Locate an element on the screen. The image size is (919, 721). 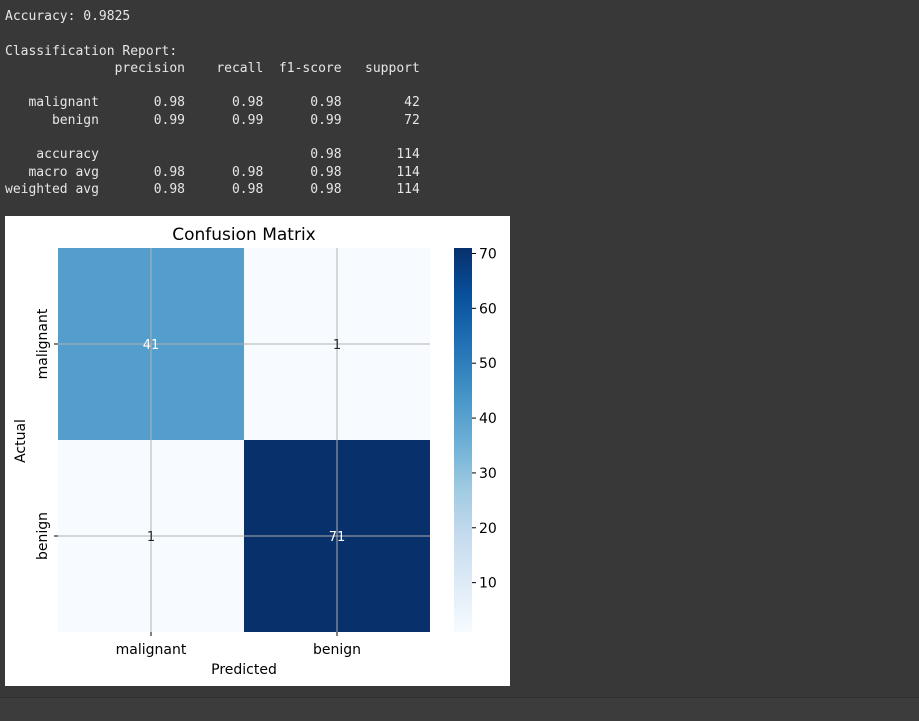
x-tick-label: malignant is located at coordinates (151, 650).